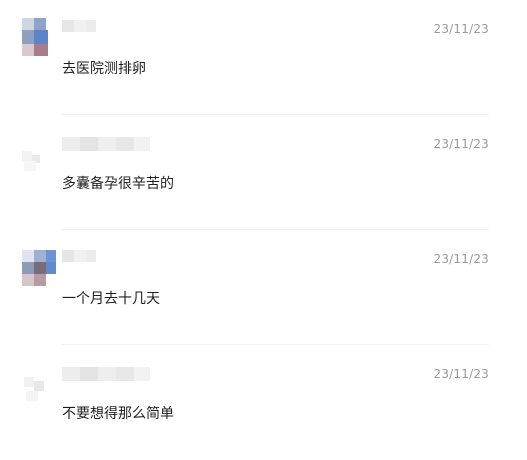 The height and width of the screenshot is (460, 527). Describe the element at coordinates (104, 69) in the screenshot. I see `comment-text: 去医院测排卵` at that location.